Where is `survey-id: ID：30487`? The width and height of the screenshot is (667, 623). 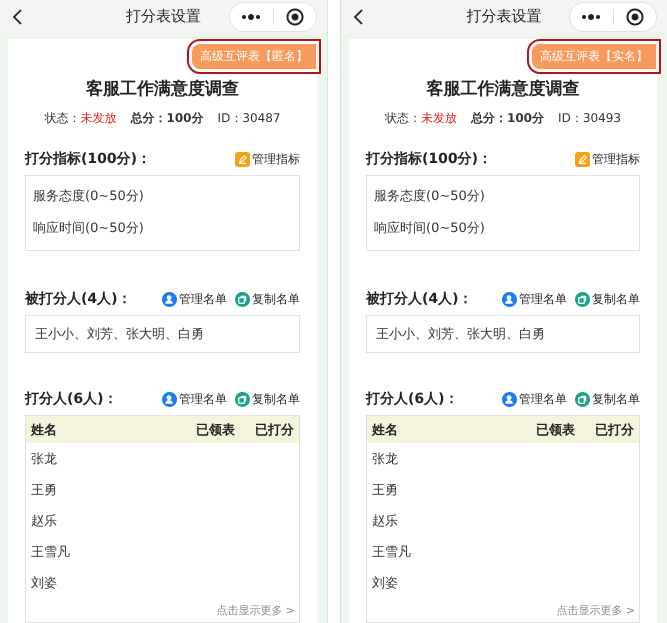 survey-id: ID：30487 is located at coordinates (249, 118).